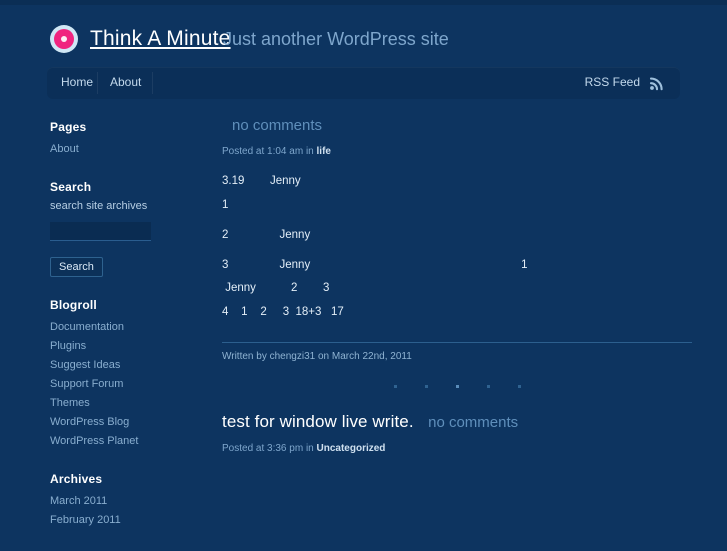 This screenshot has width=727, height=551. Describe the element at coordinates (76, 479) in the screenshot. I see `sidebar-heading-archives: Archives` at that location.